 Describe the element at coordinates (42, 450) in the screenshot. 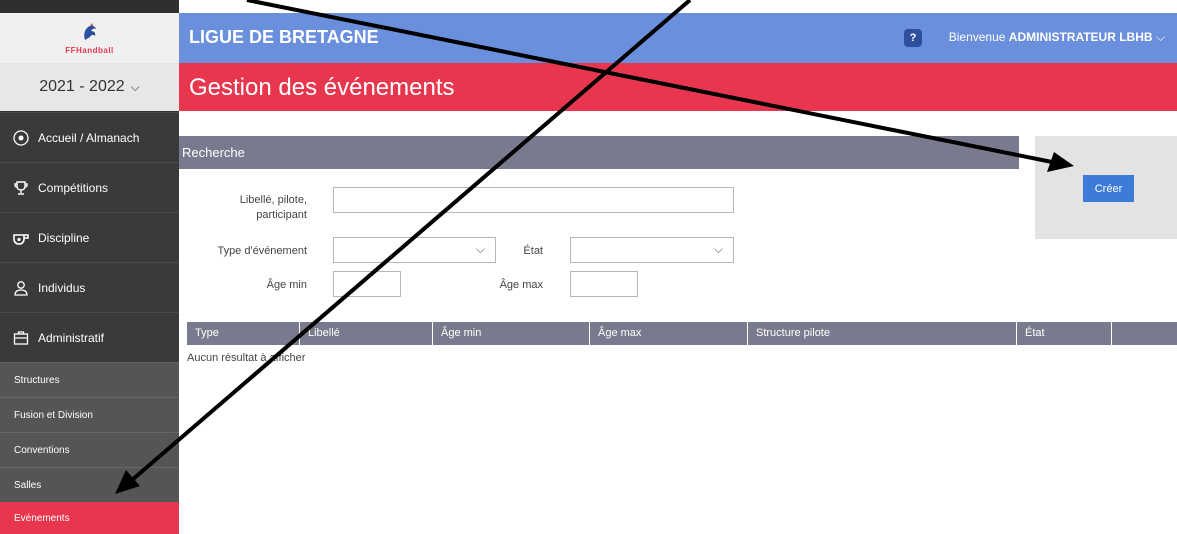

I see `sidebar-subitem-label: Conventions` at that location.